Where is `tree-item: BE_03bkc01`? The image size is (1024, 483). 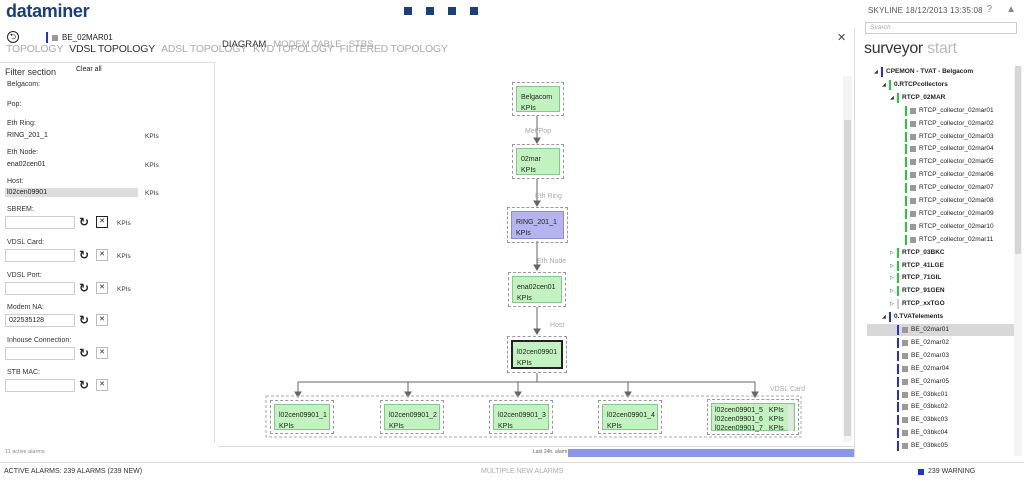 tree-item: BE_03bkc01 is located at coordinates (951, 395).